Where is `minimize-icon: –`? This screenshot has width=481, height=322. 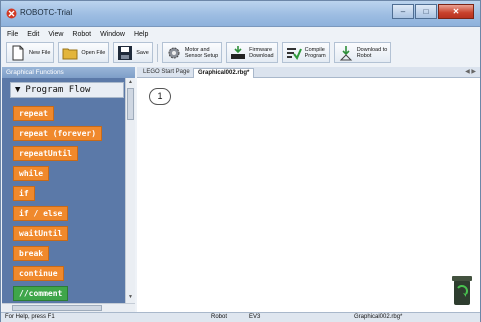
minimize-icon: – is located at coordinates (403, 11).